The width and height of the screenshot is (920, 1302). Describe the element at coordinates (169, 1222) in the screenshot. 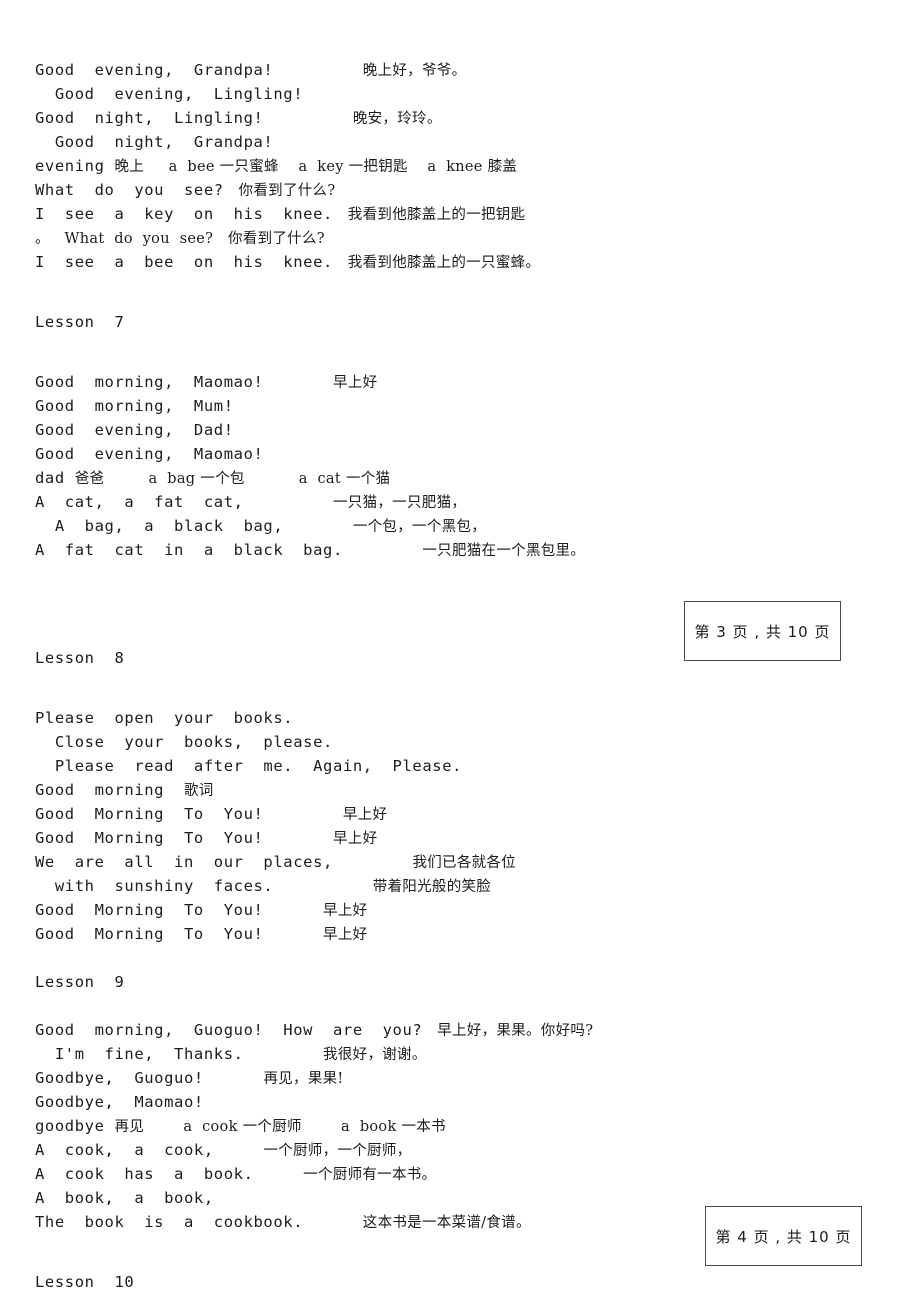

I see `line-english: The book is a cookbook.` at that location.